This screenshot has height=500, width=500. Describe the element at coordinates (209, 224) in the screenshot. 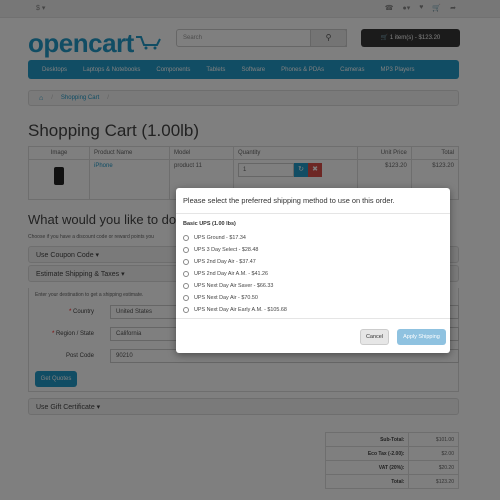

I see `shipping-group-label: Basic UPS (1.00 lbs)` at that location.